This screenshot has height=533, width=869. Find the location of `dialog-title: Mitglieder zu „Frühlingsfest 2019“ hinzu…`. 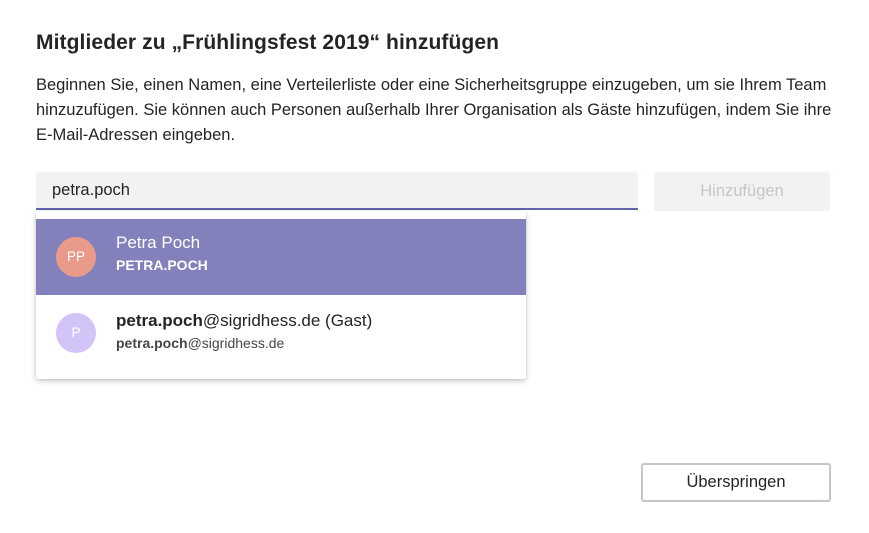

dialog-title: Mitglieder zu „Frühlingsfest 2019“ hinzu… is located at coordinates (268, 42).